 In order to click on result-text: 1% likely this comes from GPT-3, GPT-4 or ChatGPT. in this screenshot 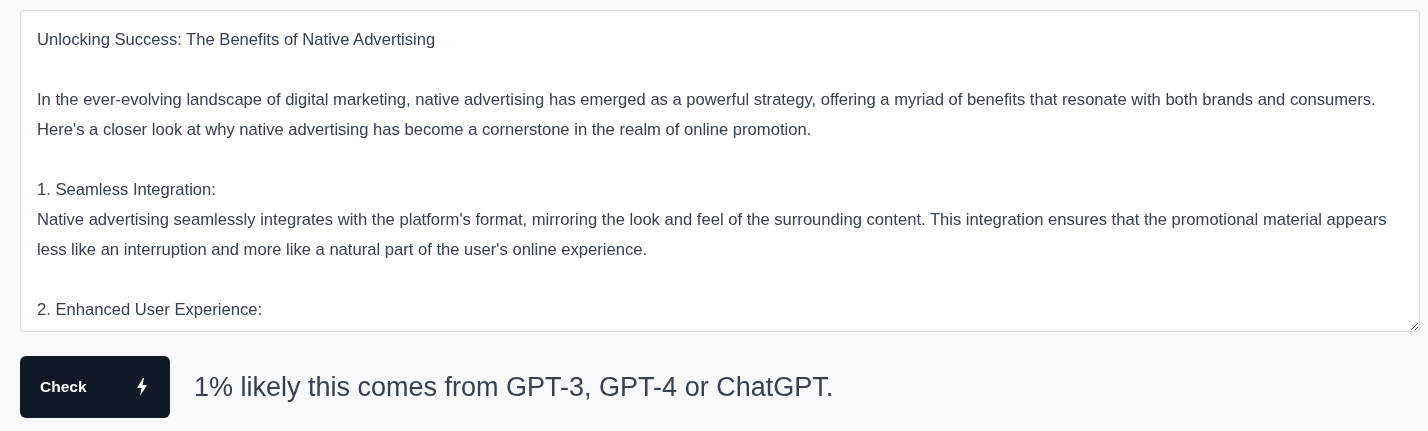, I will do `click(514, 387)`.